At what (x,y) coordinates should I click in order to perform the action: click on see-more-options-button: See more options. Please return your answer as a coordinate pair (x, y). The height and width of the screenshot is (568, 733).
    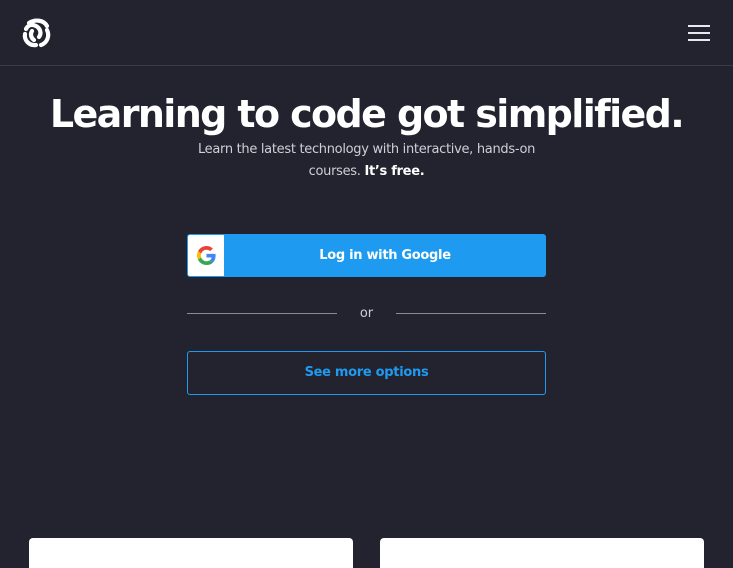
    Looking at the image, I should click on (366, 373).